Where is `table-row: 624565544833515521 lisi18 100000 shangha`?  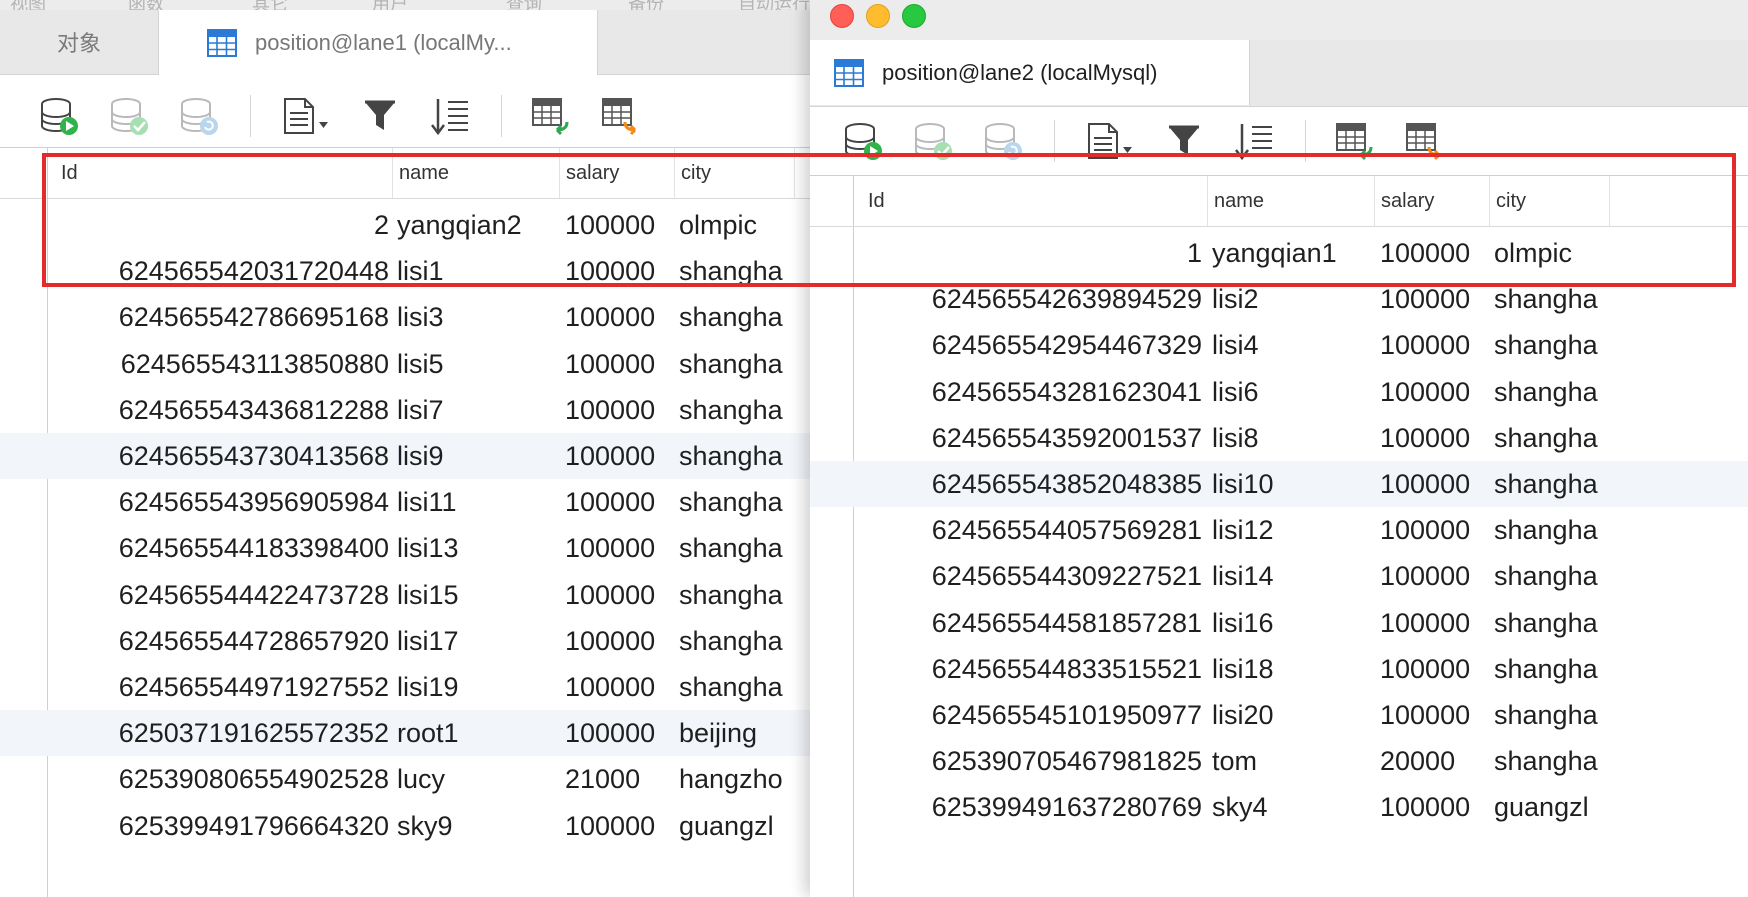 table-row: 624565544833515521 lisi18 100000 shangha is located at coordinates (1279, 669).